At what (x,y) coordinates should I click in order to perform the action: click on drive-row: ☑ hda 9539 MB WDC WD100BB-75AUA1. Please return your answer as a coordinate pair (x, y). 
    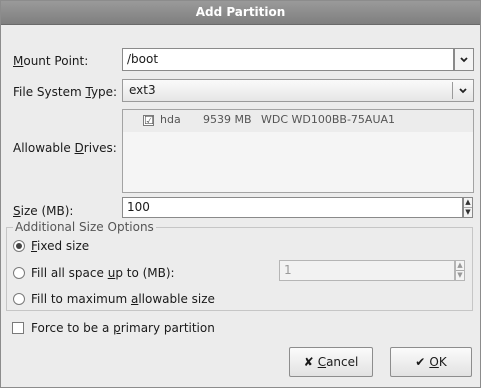
    Looking at the image, I should click on (298, 121).